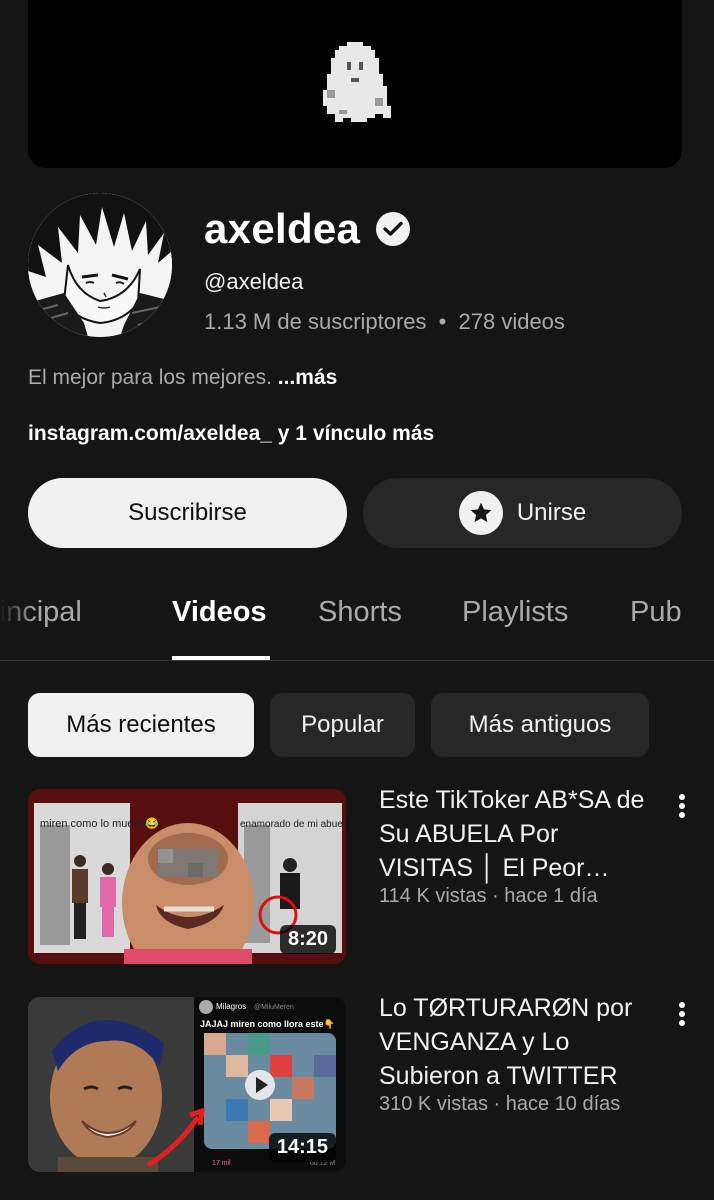  What do you see at coordinates (551, 512) in the screenshot?
I see `join-label: Unirse` at bounding box center [551, 512].